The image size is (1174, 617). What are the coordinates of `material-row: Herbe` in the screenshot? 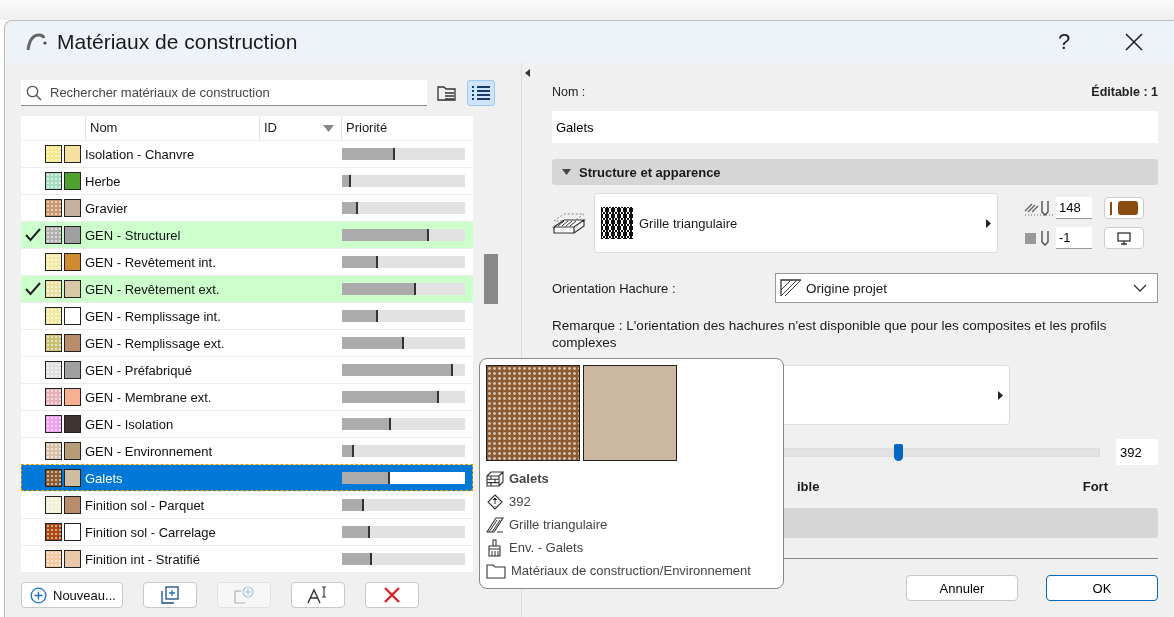 It's located at (247, 180).